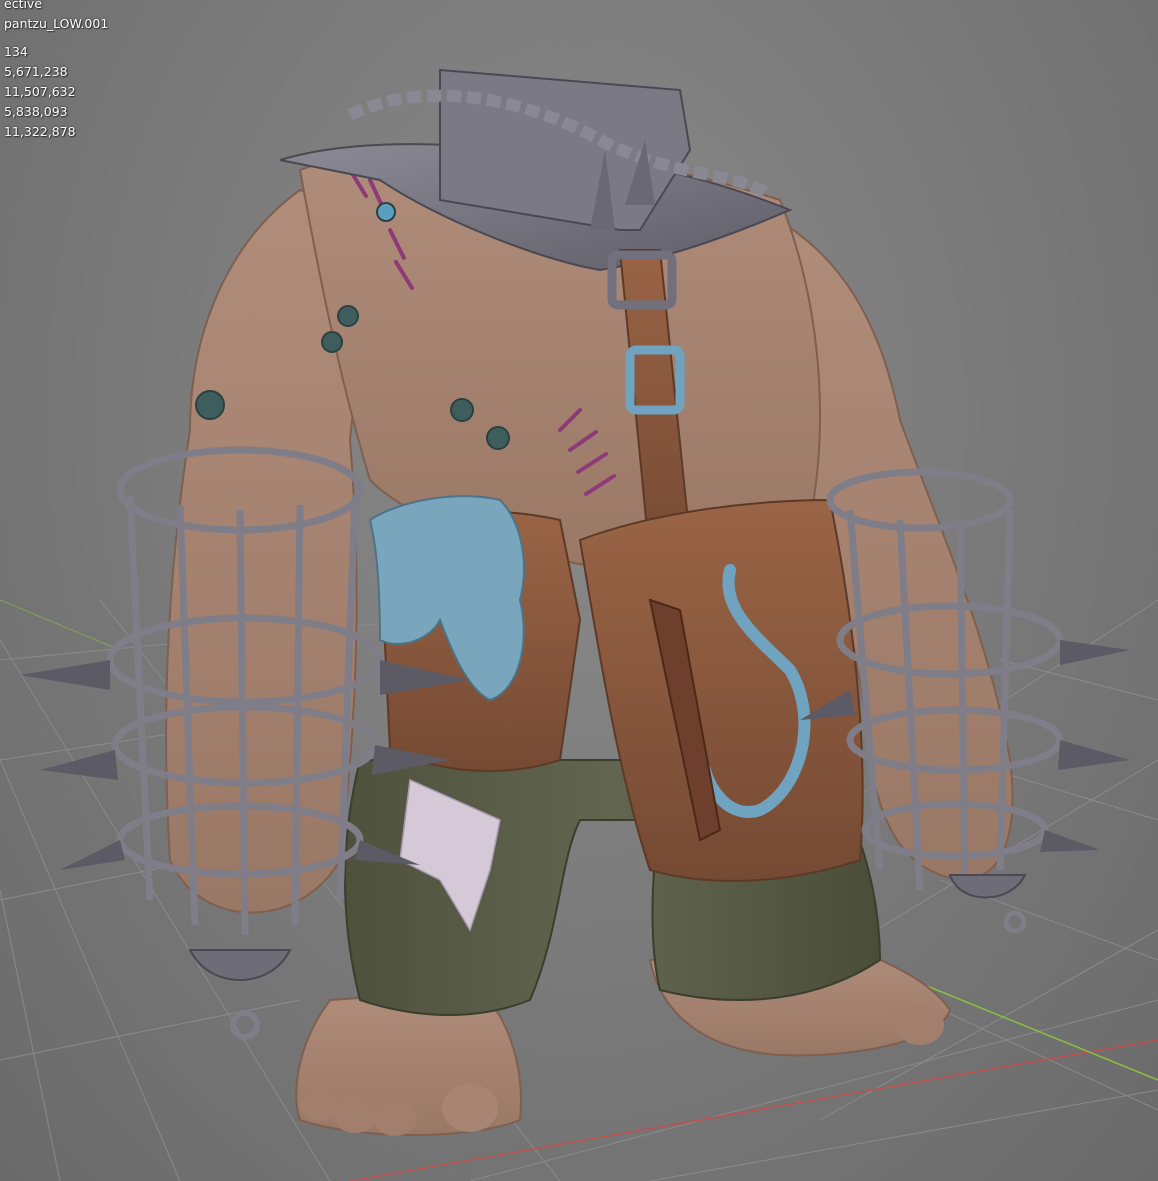  I want to click on large-satchel, so click(721, 690).